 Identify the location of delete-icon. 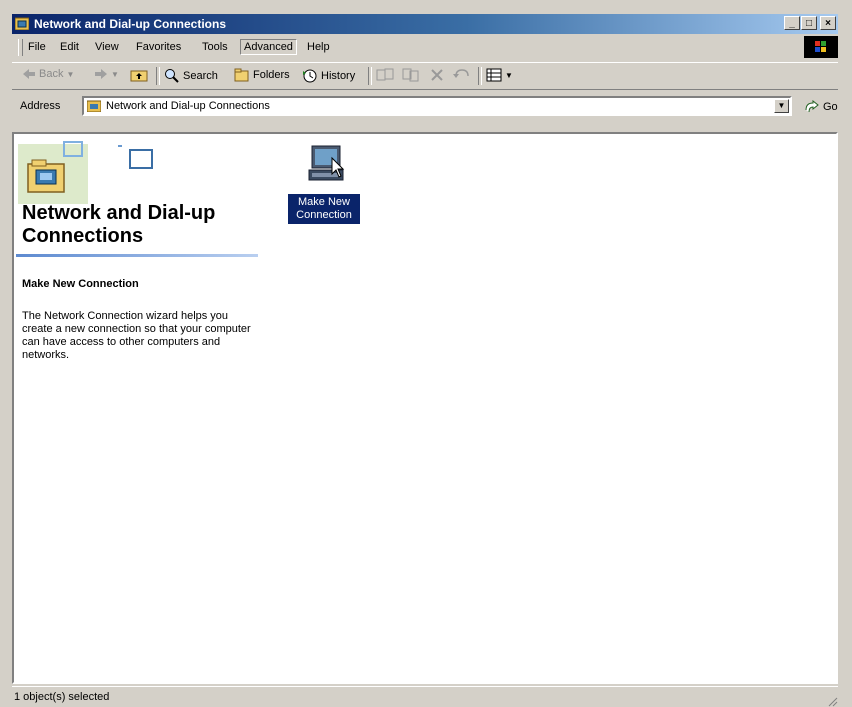
(437, 75).